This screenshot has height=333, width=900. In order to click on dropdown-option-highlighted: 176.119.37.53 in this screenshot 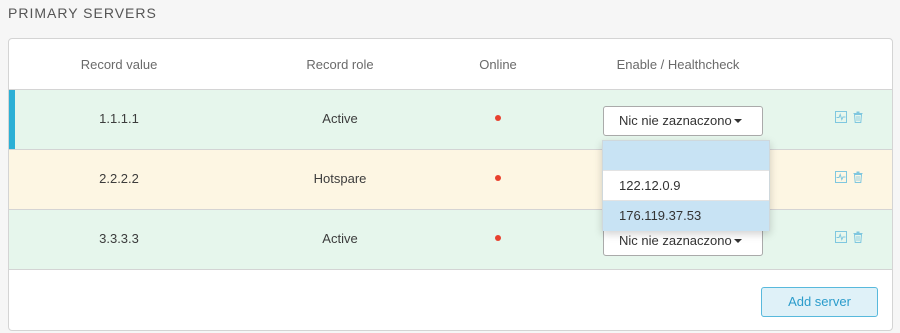, I will do `click(686, 216)`.